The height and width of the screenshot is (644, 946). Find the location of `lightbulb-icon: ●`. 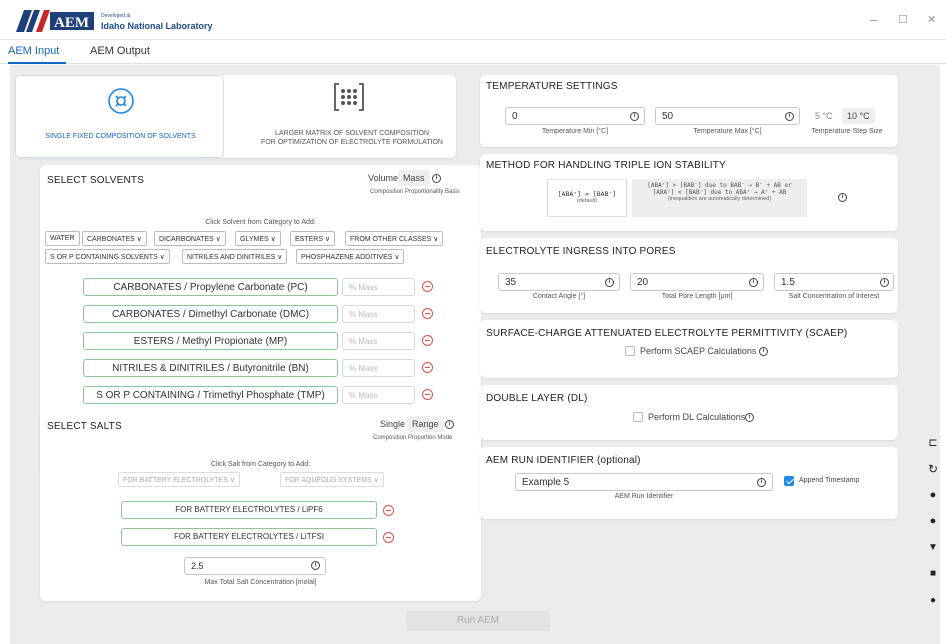

lightbulb-icon: ● is located at coordinates (933, 602).